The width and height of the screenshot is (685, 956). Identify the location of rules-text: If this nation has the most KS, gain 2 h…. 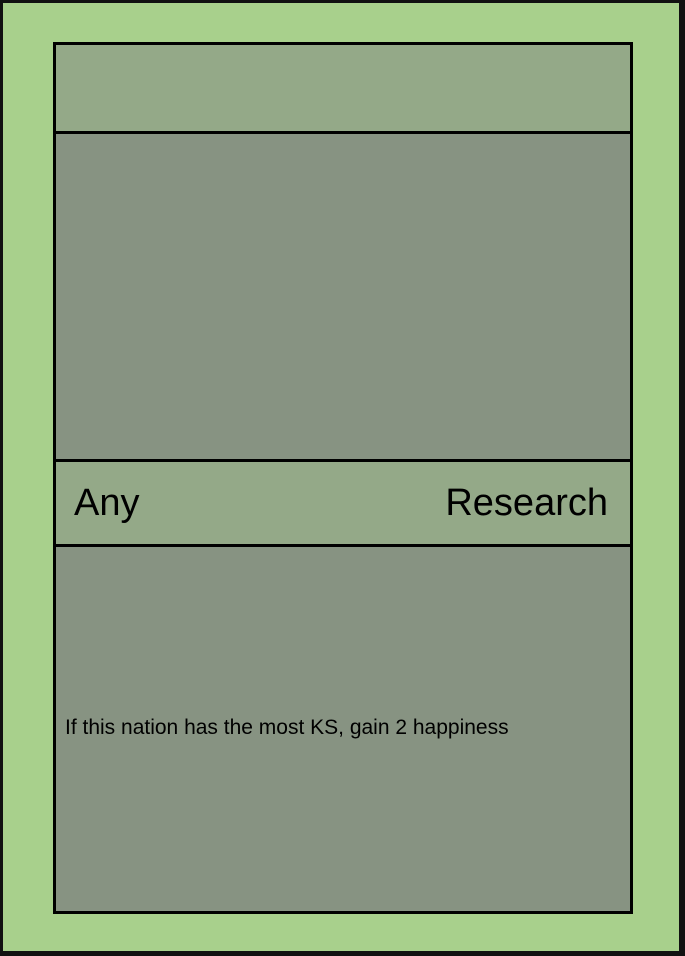
(287, 727).